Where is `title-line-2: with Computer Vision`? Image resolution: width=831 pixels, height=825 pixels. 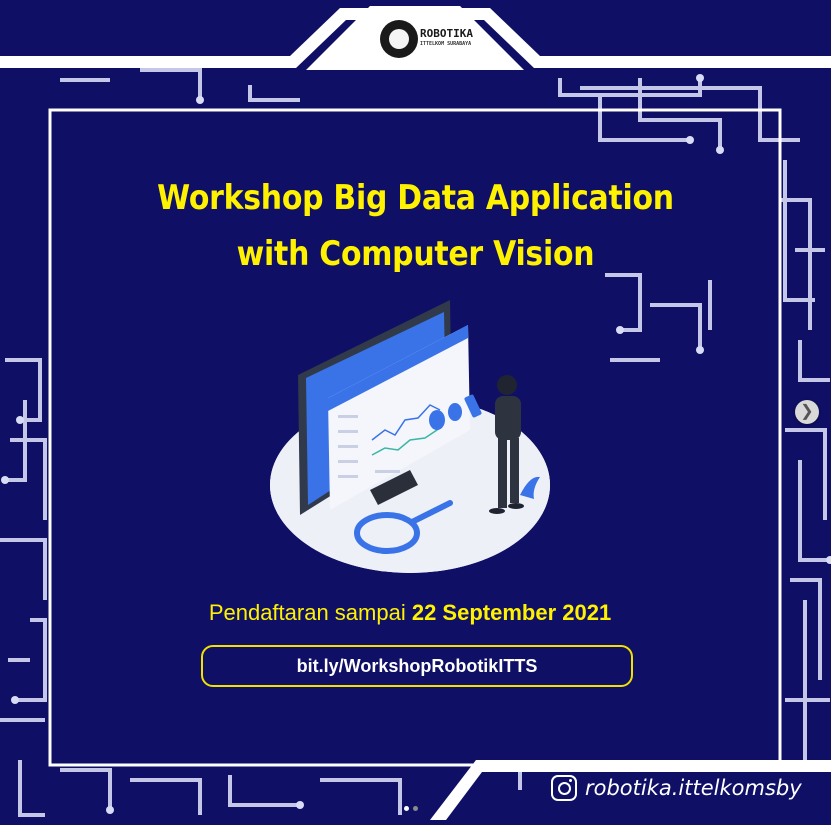
title-line-2: with Computer Vision is located at coordinates (415, 254).